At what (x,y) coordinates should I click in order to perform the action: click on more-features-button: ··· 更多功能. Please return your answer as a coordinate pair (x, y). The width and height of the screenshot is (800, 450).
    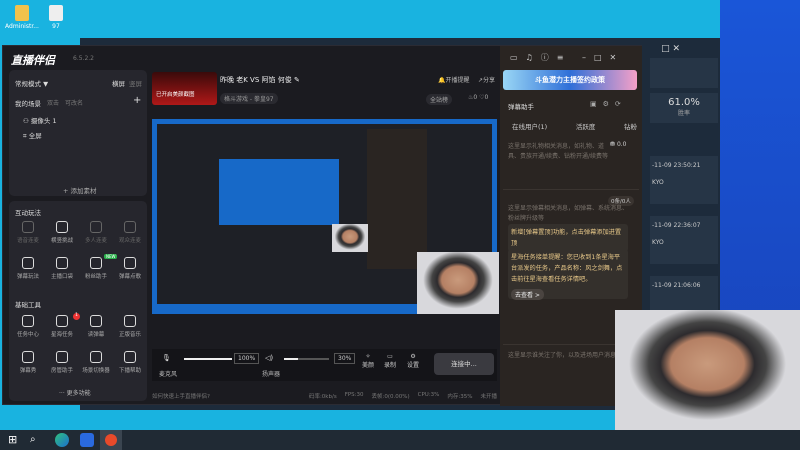
    Looking at the image, I should click on (75, 392).